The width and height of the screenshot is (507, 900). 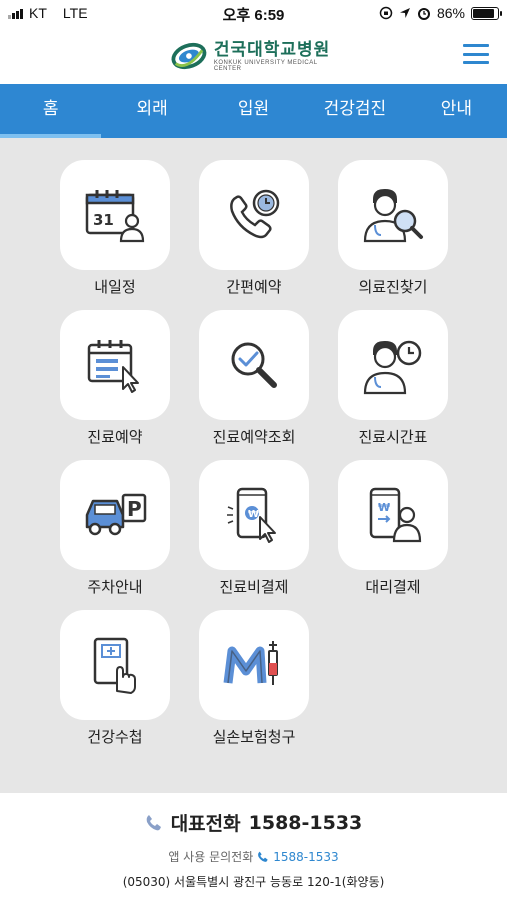 I want to click on tab-inpatient: 입원, so click(x=253, y=111).